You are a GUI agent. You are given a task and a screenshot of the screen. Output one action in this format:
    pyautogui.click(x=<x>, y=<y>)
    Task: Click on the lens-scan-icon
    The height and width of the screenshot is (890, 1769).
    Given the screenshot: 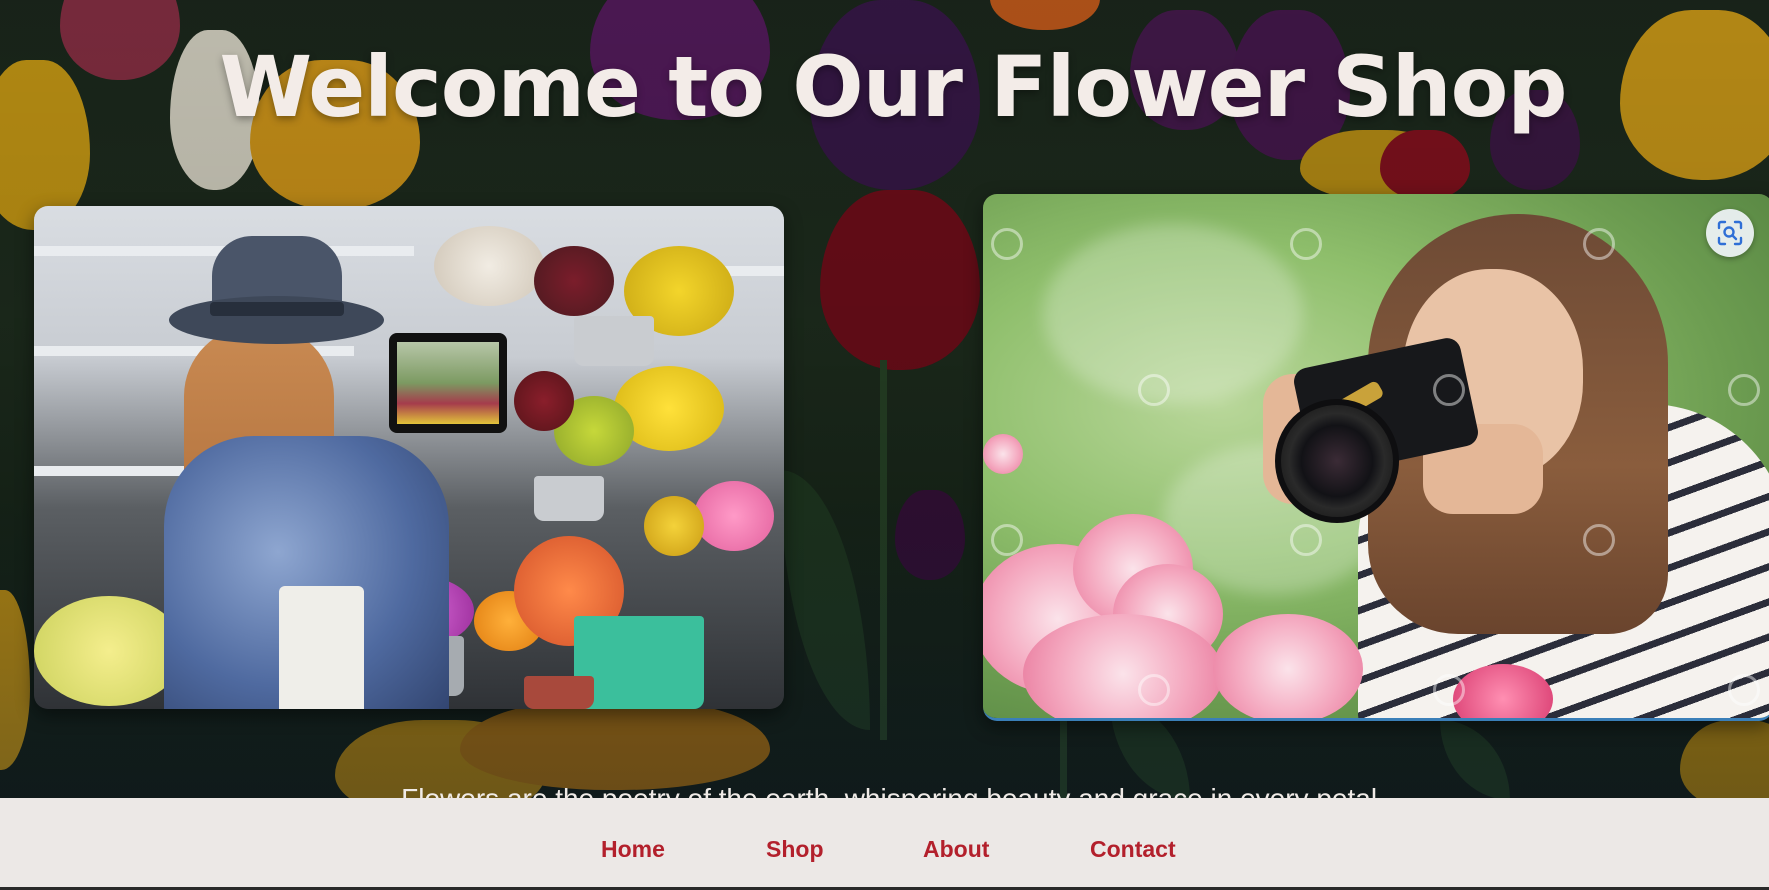 What is the action you would take?
    pyautogui.click(x=1730, y=233)
    